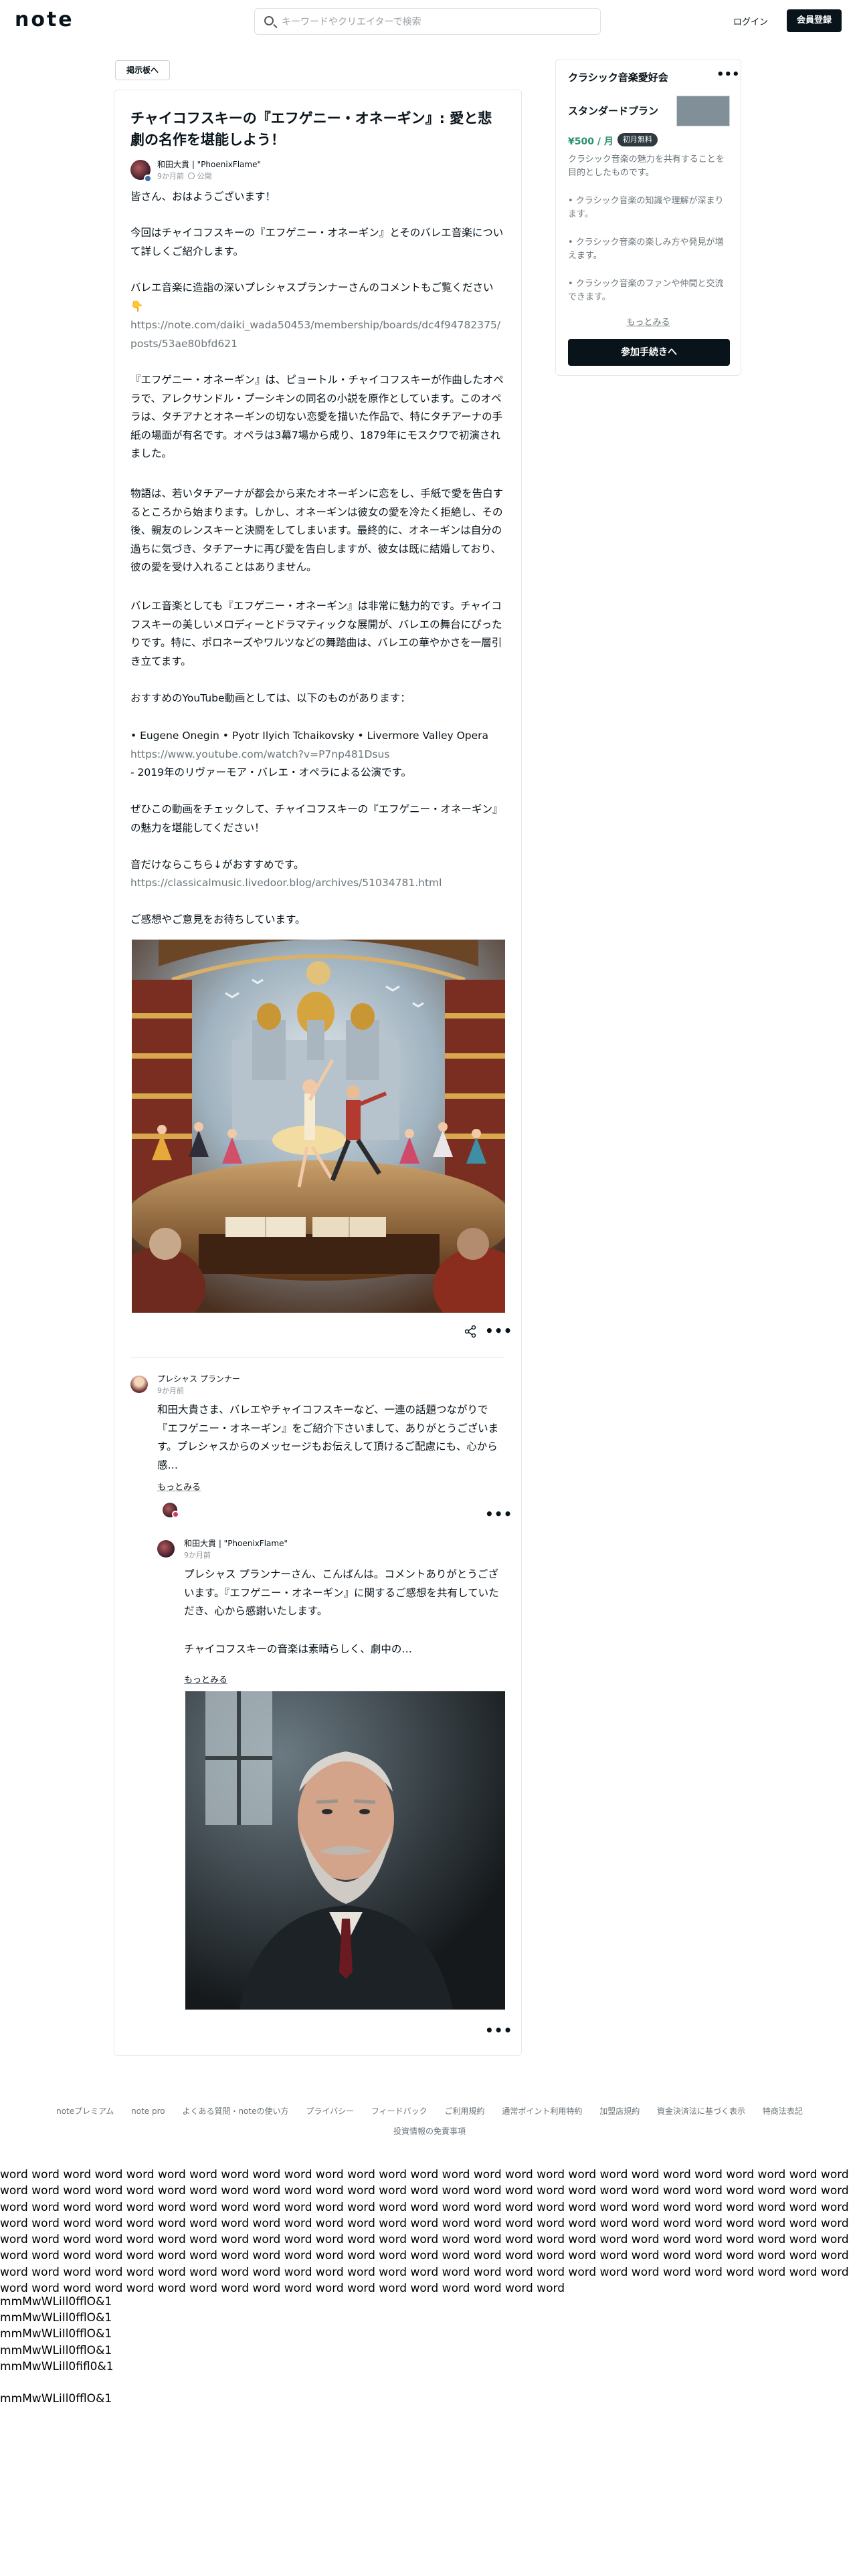 The width and height of the screenshot is (859, 2576). I want to click on reply-avatar, so click(166, 1549).